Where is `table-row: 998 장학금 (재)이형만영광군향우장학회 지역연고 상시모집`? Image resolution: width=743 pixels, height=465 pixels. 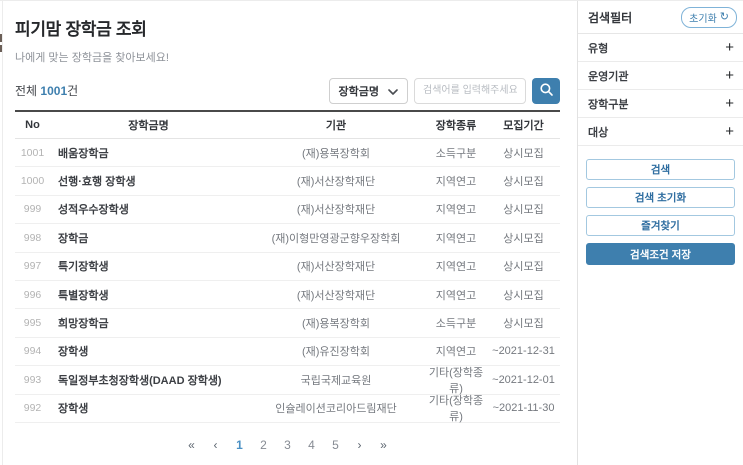 table-row: 998 장학금 (재)이형만영광군향우장학회 지역연고 상시모집 is located at coordinates (287, 238).